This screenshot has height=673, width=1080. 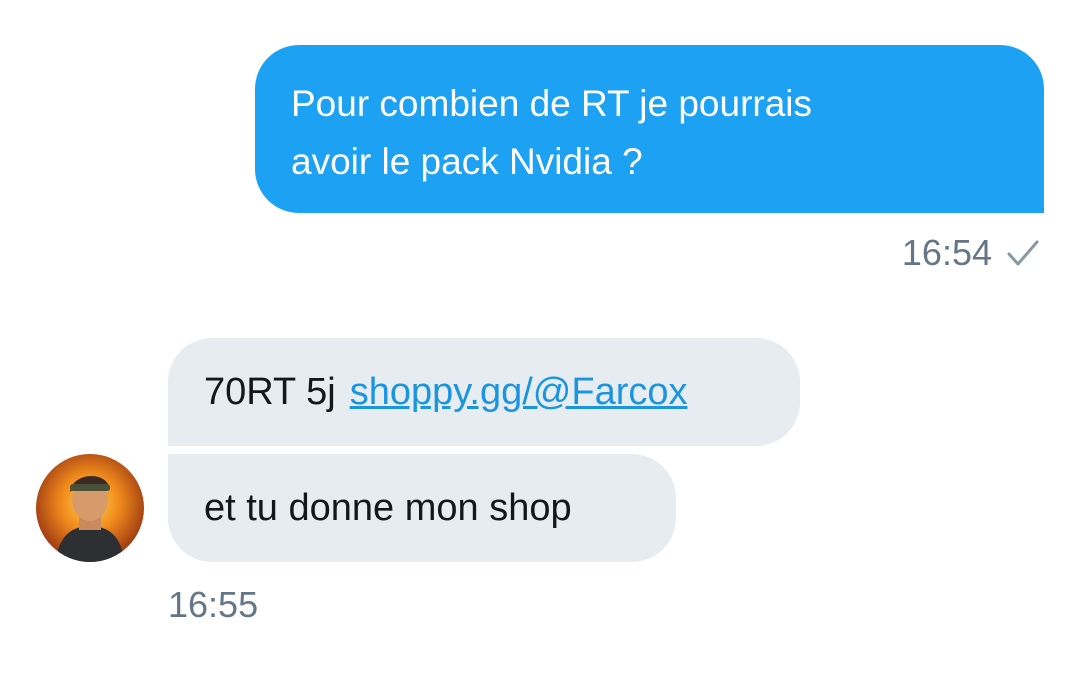 What do you see at coordinates (519, 392) in the screenshot?
I see `shop-link: shoppy.gg/@Farcox` at bounding box center [519, 392].